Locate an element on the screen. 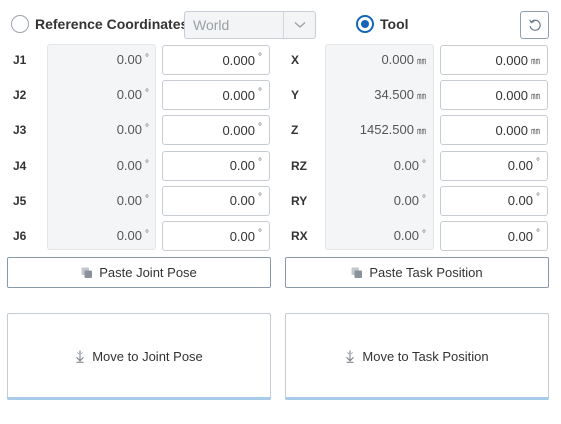  task-label-rz: RZ is located at coordinates (299, 165).